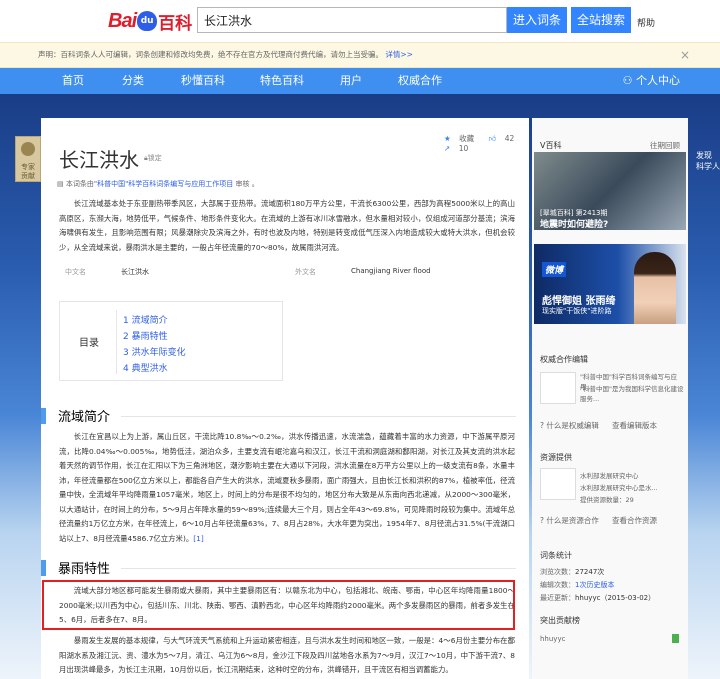 This screenshot has width=720, height=679. I want to click on logo-text-baike: 百科, so click(175, 23).